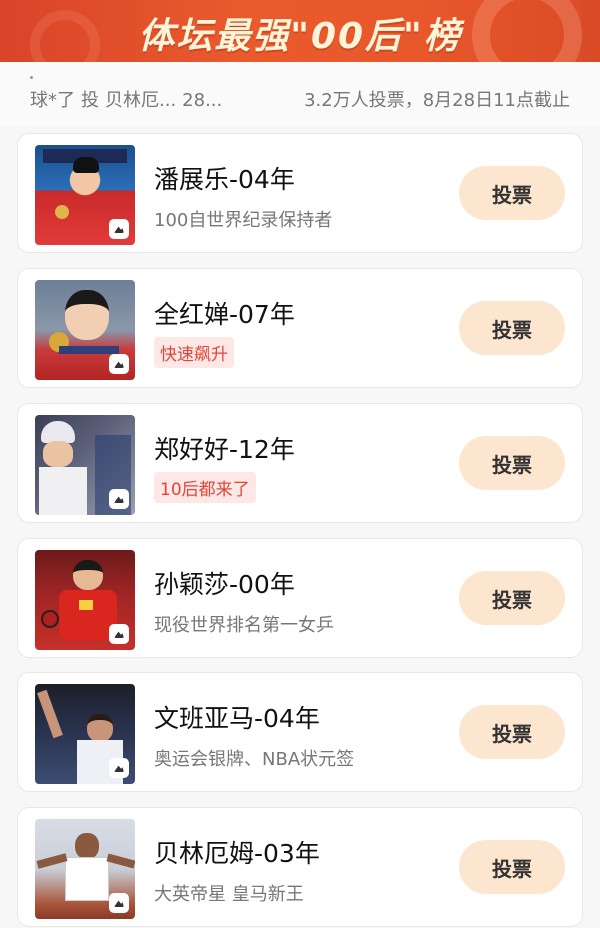  Describe the element at coordinates (87, 879) in the screenshot. I see `jersey` at that location.